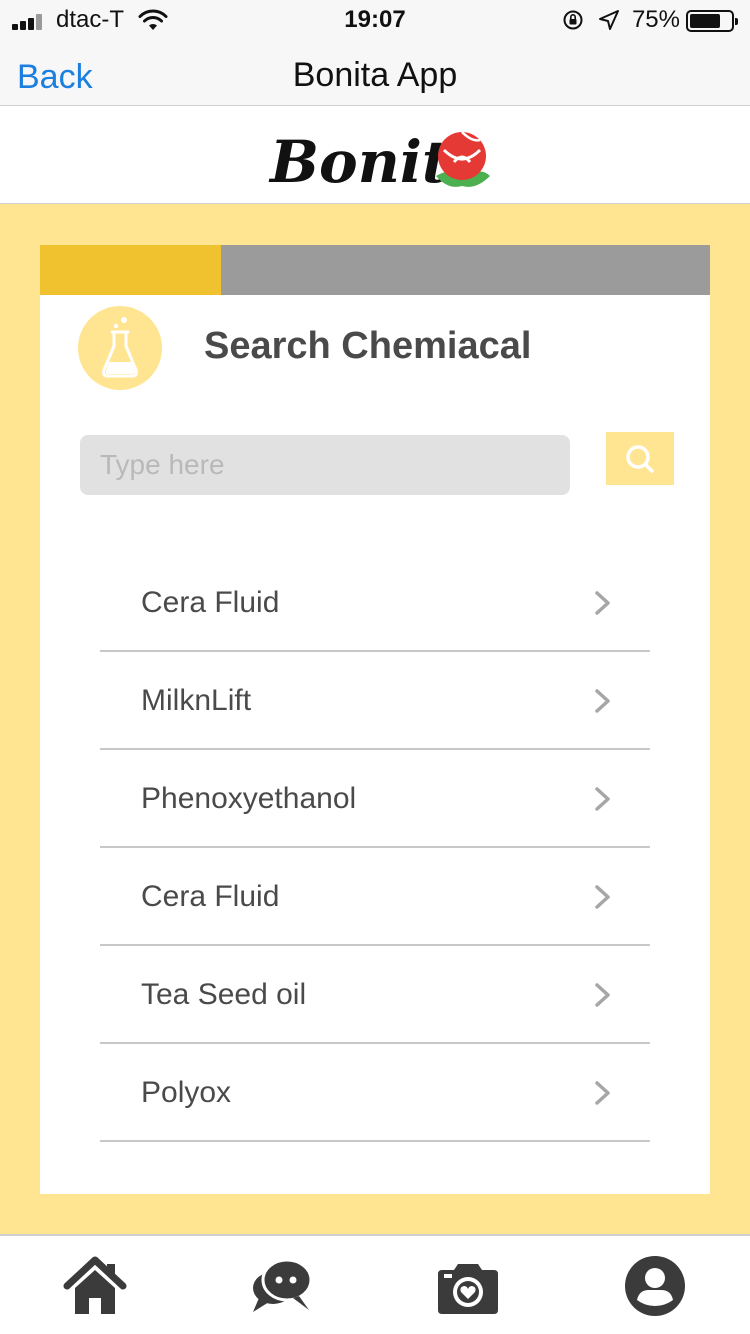 This screenshot has height=1334, width=750. I want to click on profile-icon, so click(655, 1286).